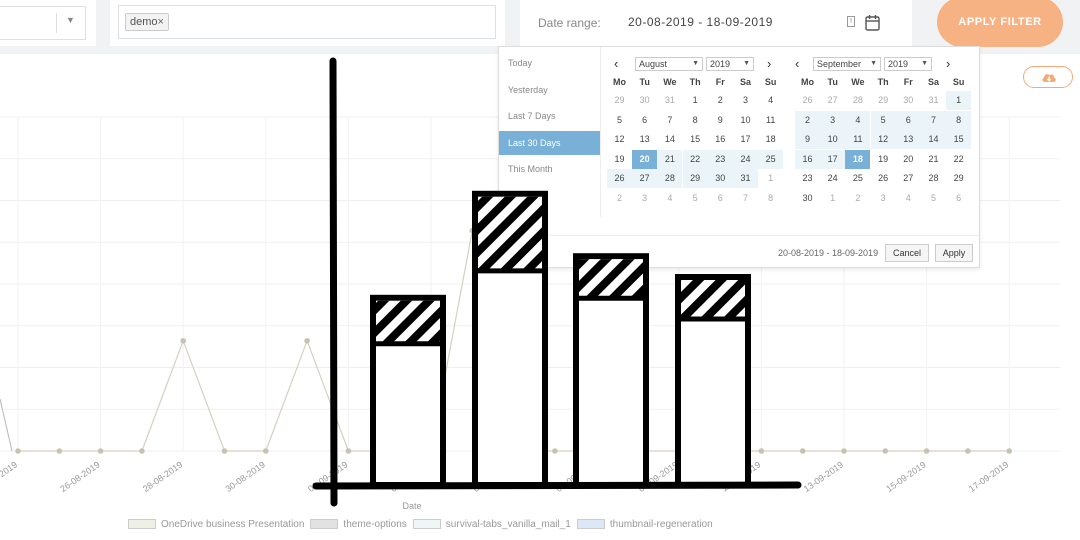 The height and width of the screenshot is (540, 1080). I want to click on range-option: Today, so click(549, 63).